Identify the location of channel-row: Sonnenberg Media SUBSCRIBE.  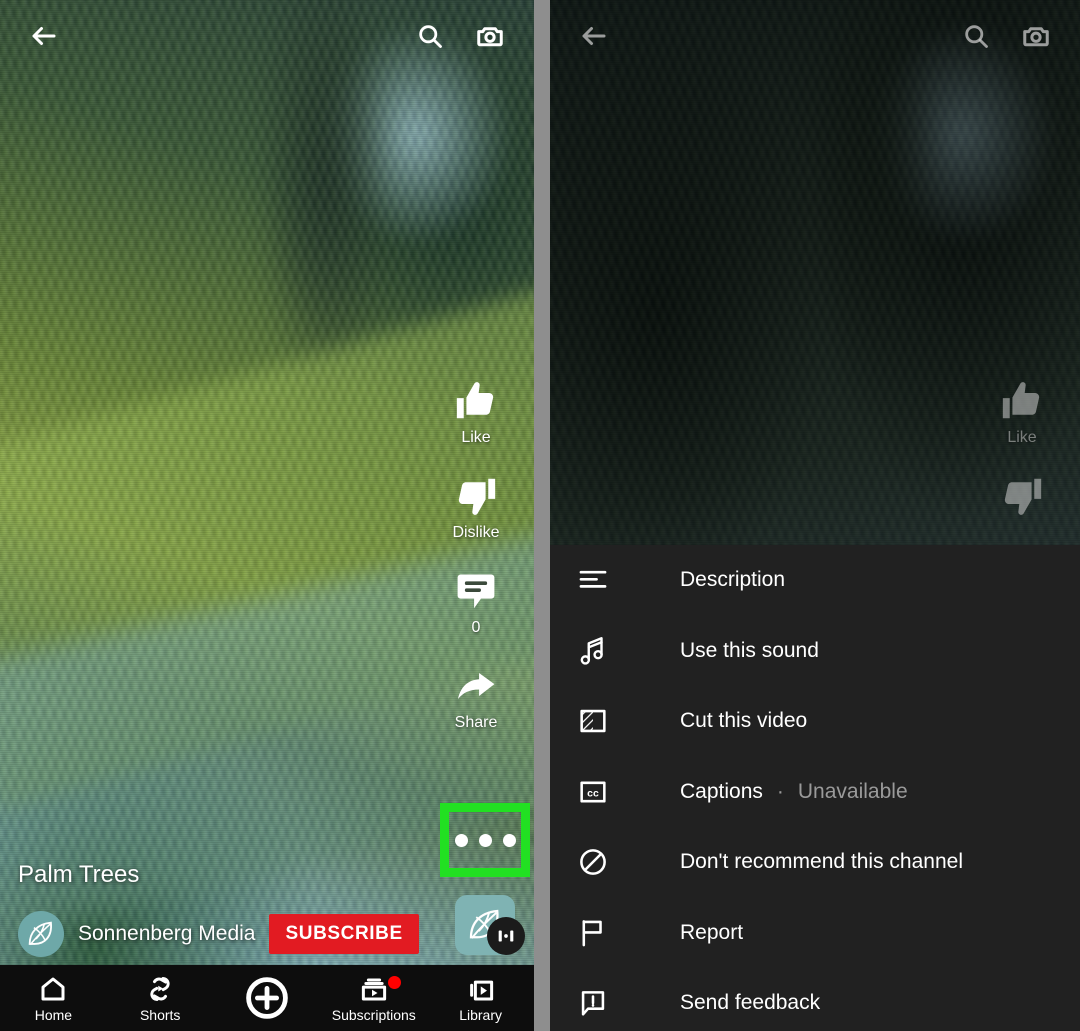
(226, 934).